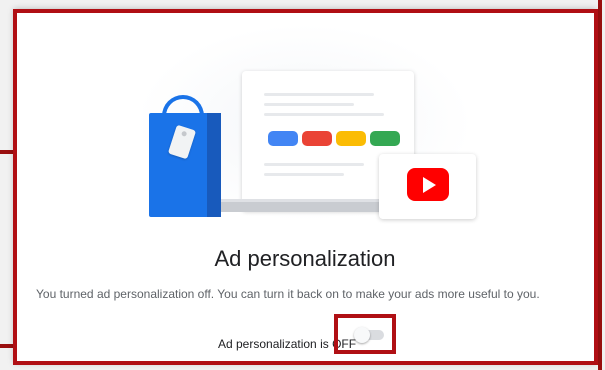  Describe the element at coordinates (7, 346) in the screenshot. I see `background-edge-bottom` at that location.